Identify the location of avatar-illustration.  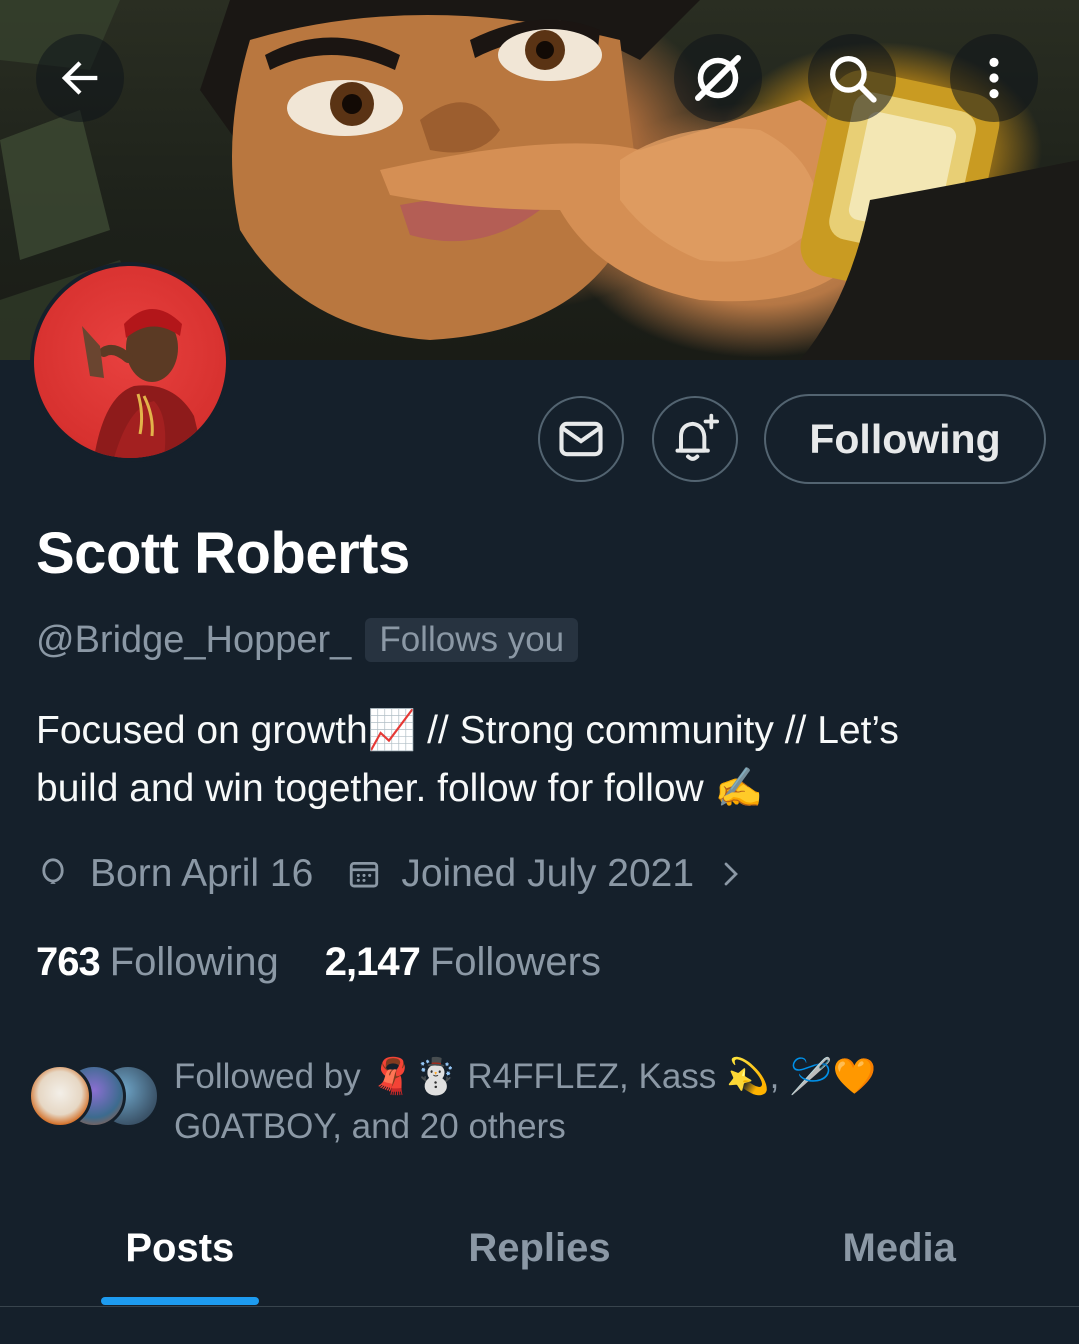
(143, 383).